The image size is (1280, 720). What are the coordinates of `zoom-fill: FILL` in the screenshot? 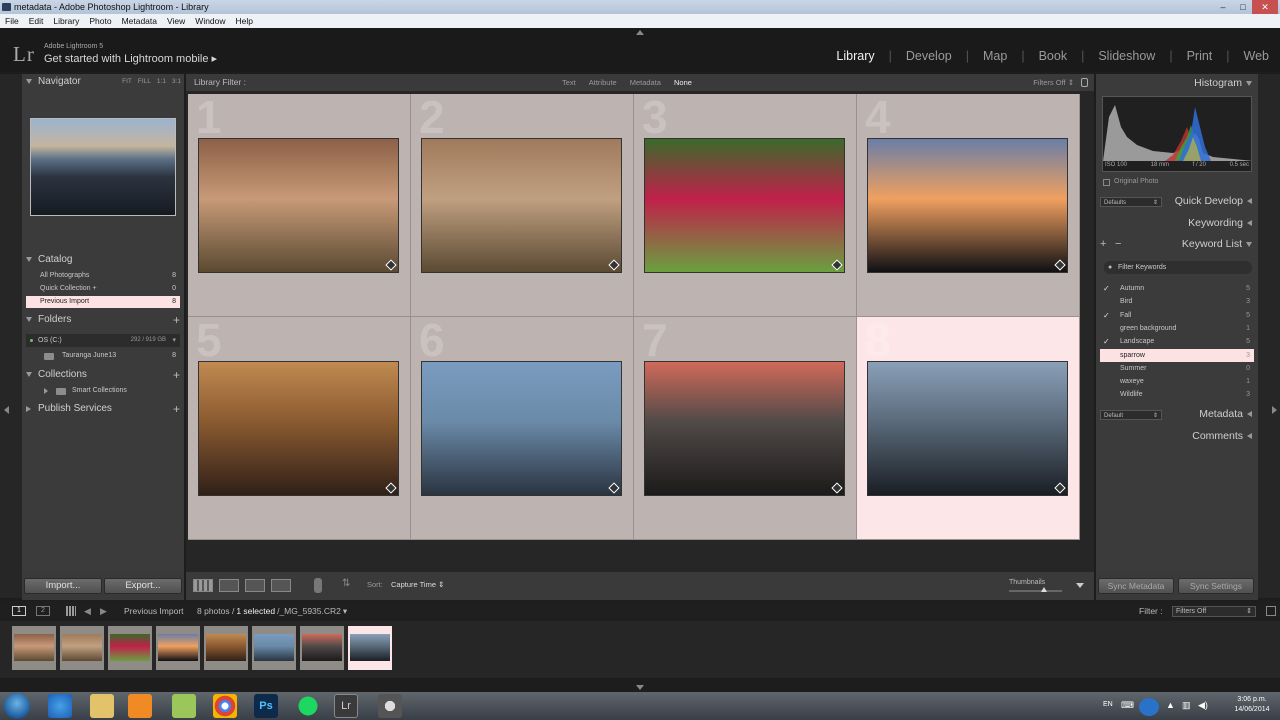 It's located at (144, 82).